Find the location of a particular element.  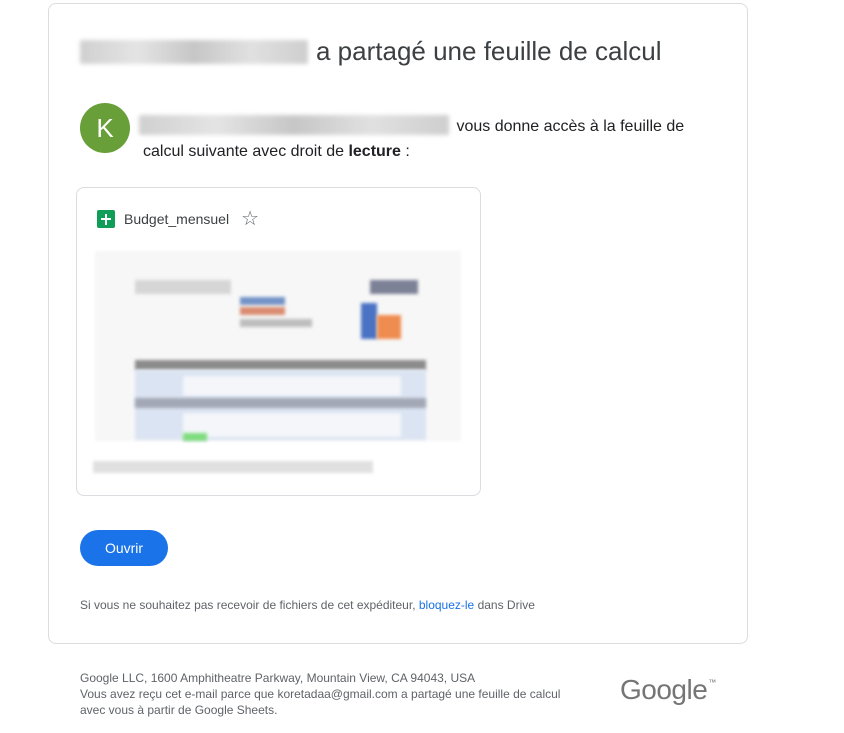

file-header: Budget_mensuel ☆ is located at coordinates (178, 219).